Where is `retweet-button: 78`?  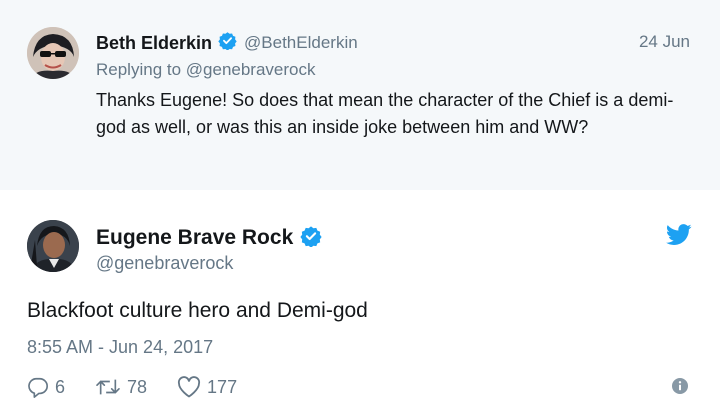
retweet-button: 78 is located at coordinates (121, 387).